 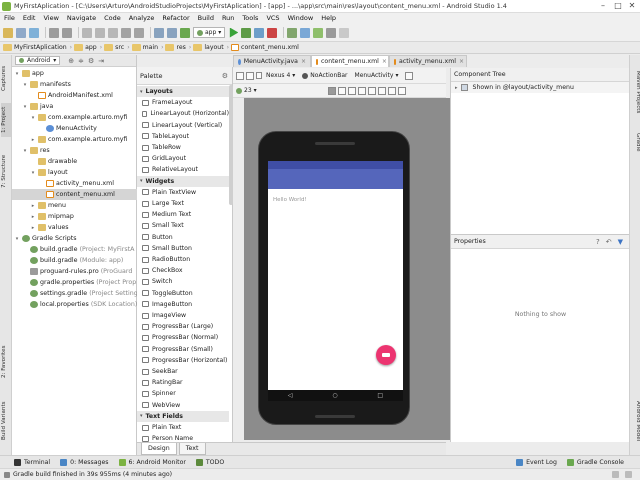 I want to click on fit-screen-icon, so click(x=331, y=90).